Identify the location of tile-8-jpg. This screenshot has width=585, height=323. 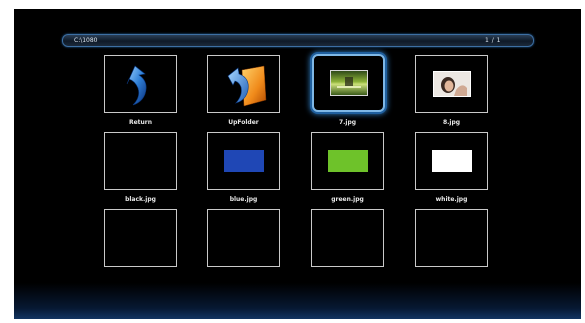
(451, 84).